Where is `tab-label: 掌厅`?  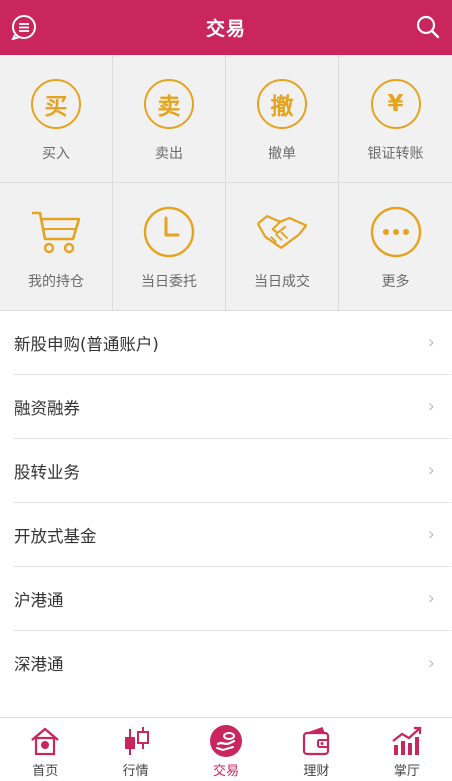 tab-label: 掌厅 is located at coordinates (406, 771).